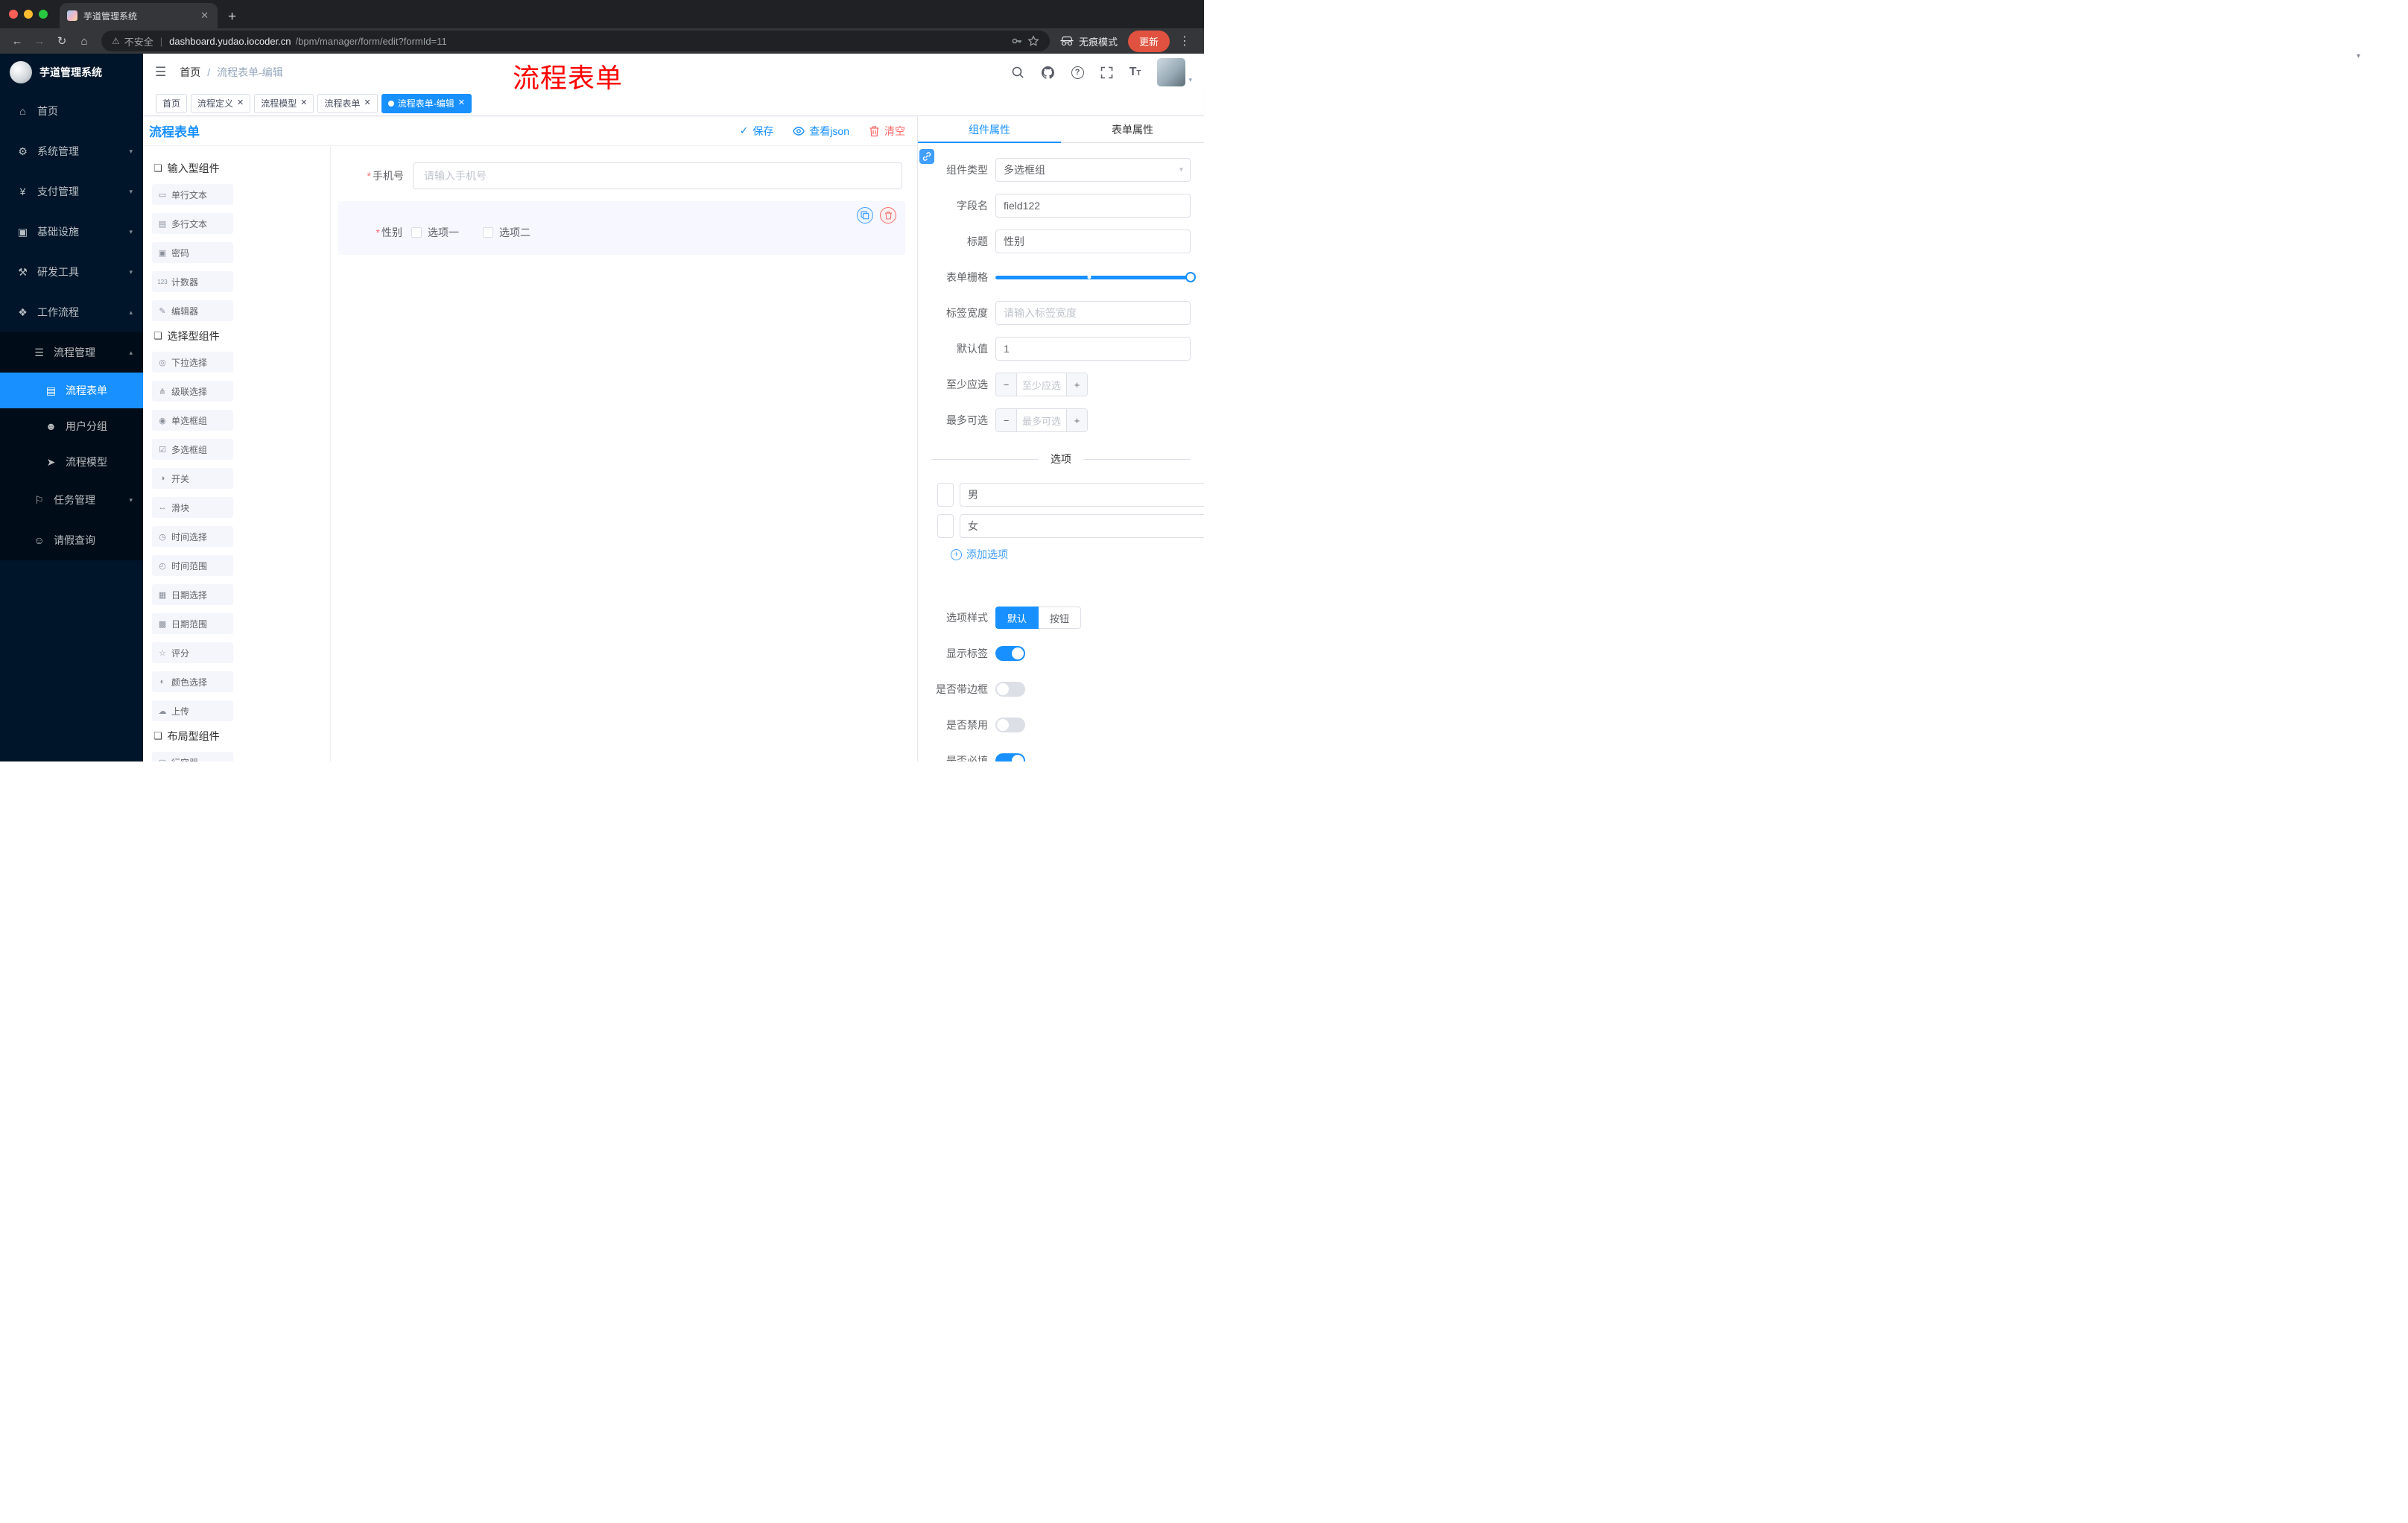 This screenshot has height=1523, width=2408. I want to click on required-toggle, so click(1010, 758).